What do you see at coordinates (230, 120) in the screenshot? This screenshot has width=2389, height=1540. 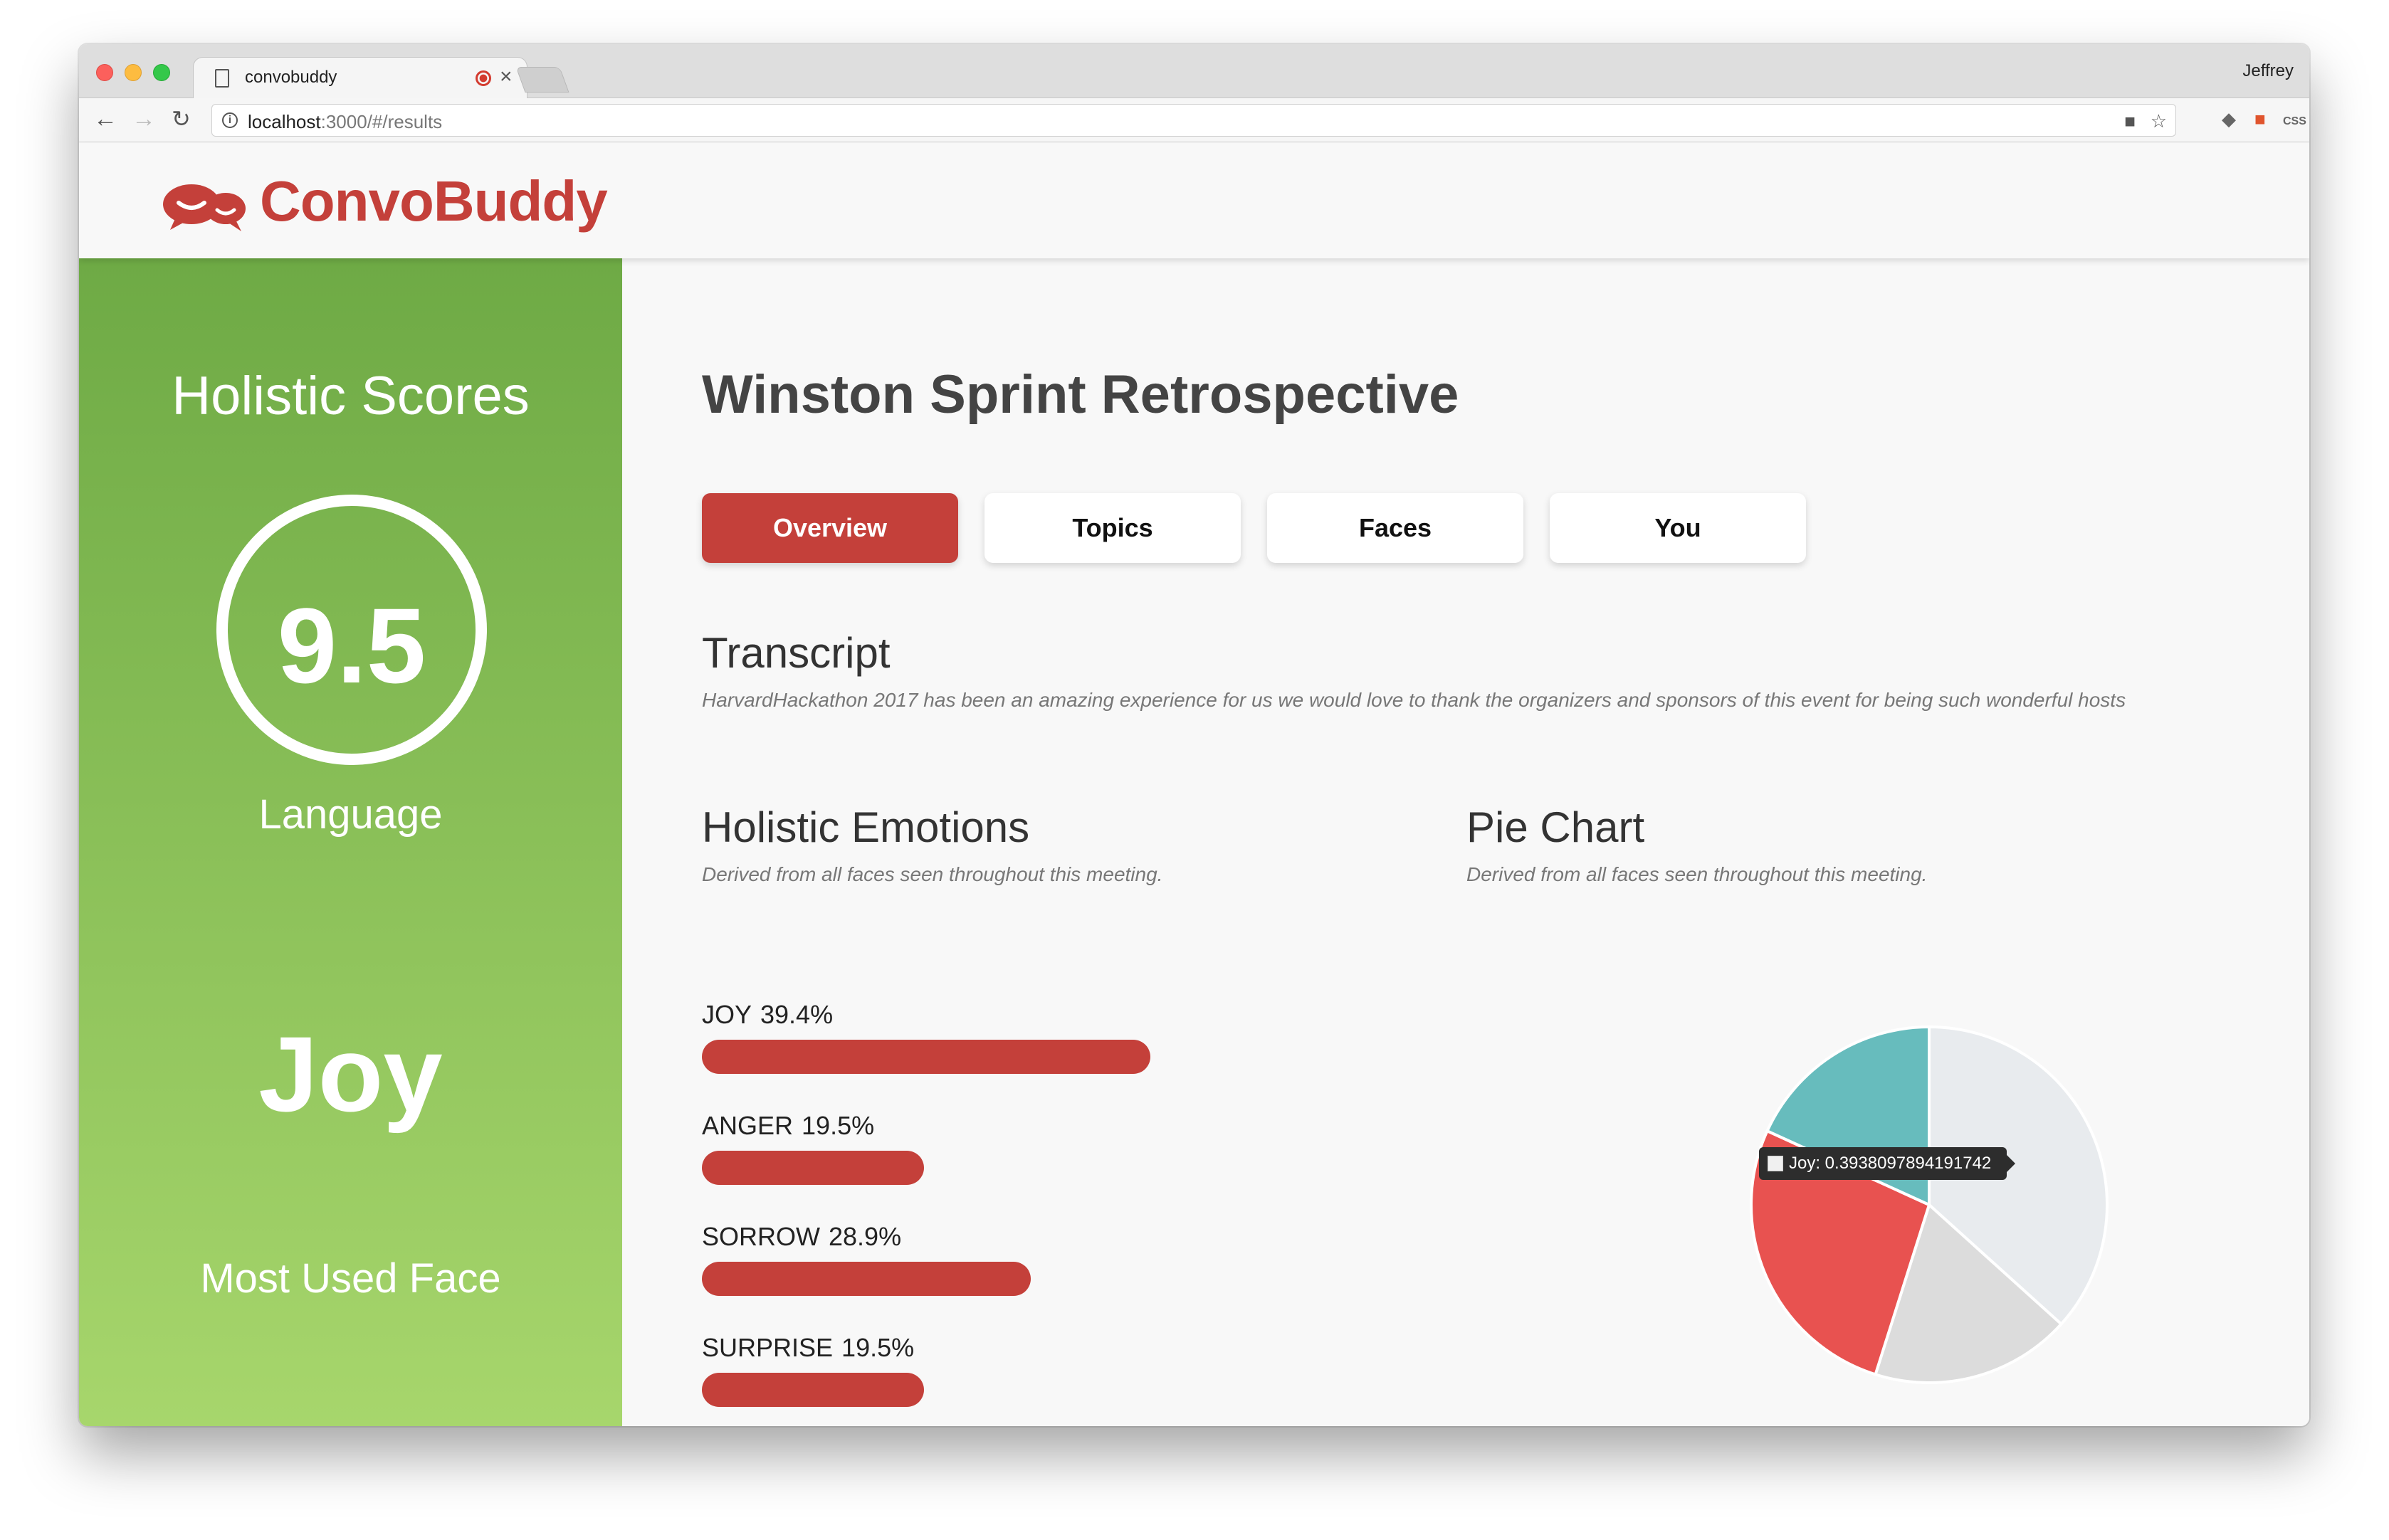 I see `info-icon: i` at bounding box center [230, 120].